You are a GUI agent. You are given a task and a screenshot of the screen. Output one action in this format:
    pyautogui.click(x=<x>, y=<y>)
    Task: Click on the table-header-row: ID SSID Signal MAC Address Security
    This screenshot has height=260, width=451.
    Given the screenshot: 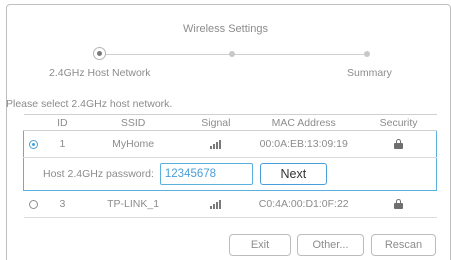 What is the action you would take?
    pyautogui.click(x=230, y=122)
    